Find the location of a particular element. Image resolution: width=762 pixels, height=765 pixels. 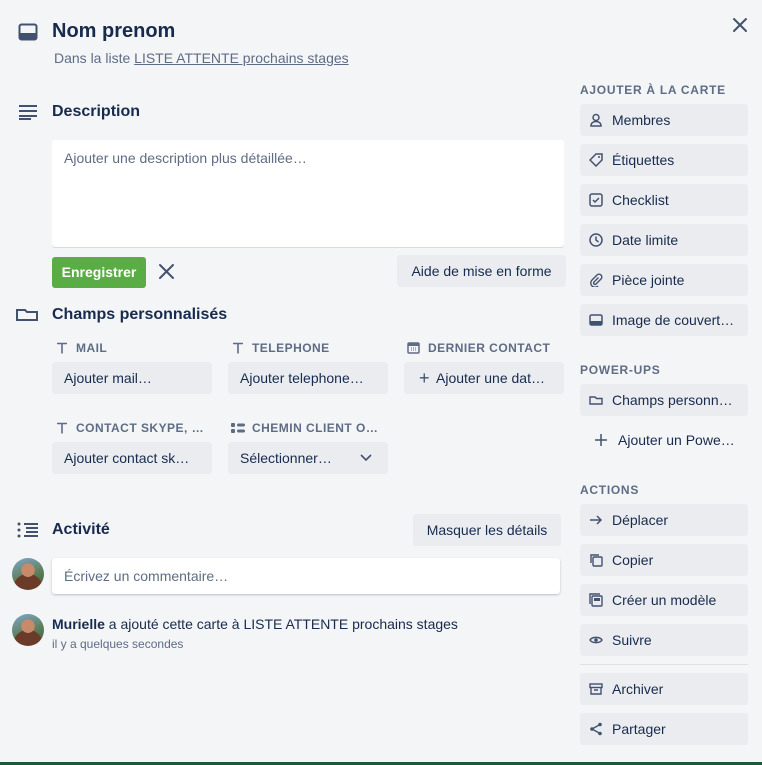

activity-user: Murielle is located at coordinates (78, 624).